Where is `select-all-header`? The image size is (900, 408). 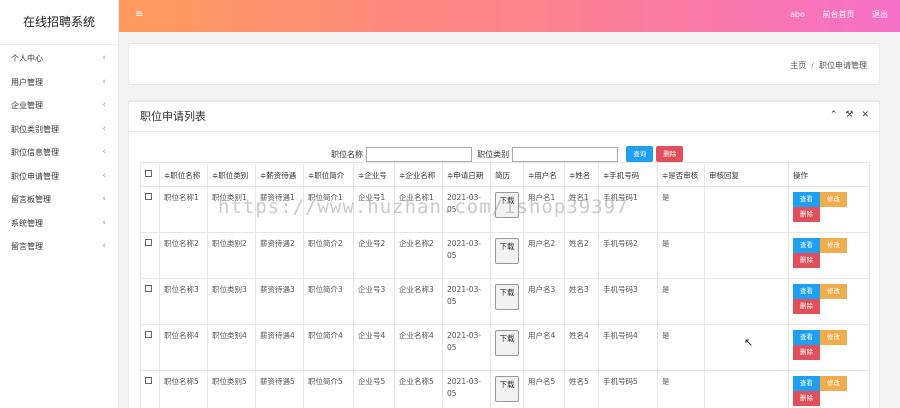
select-all-header is located at coordinates (150, 174).